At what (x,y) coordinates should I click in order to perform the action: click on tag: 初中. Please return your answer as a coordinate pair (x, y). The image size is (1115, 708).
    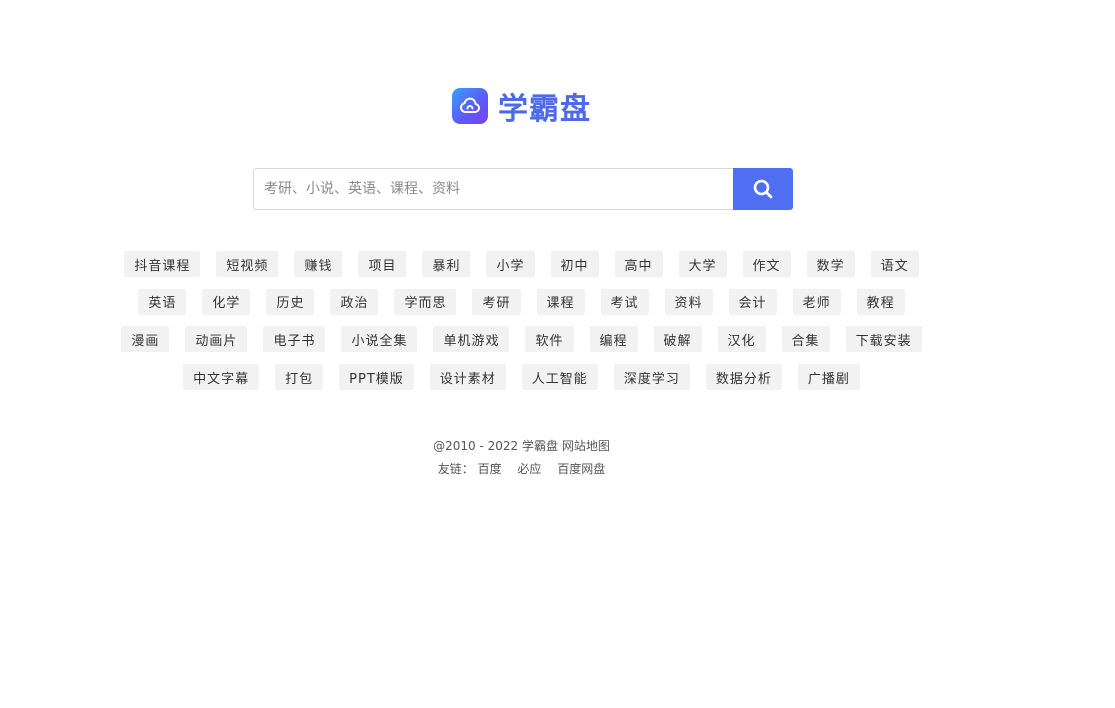
    Looking at the image, I should click on (574, 264).